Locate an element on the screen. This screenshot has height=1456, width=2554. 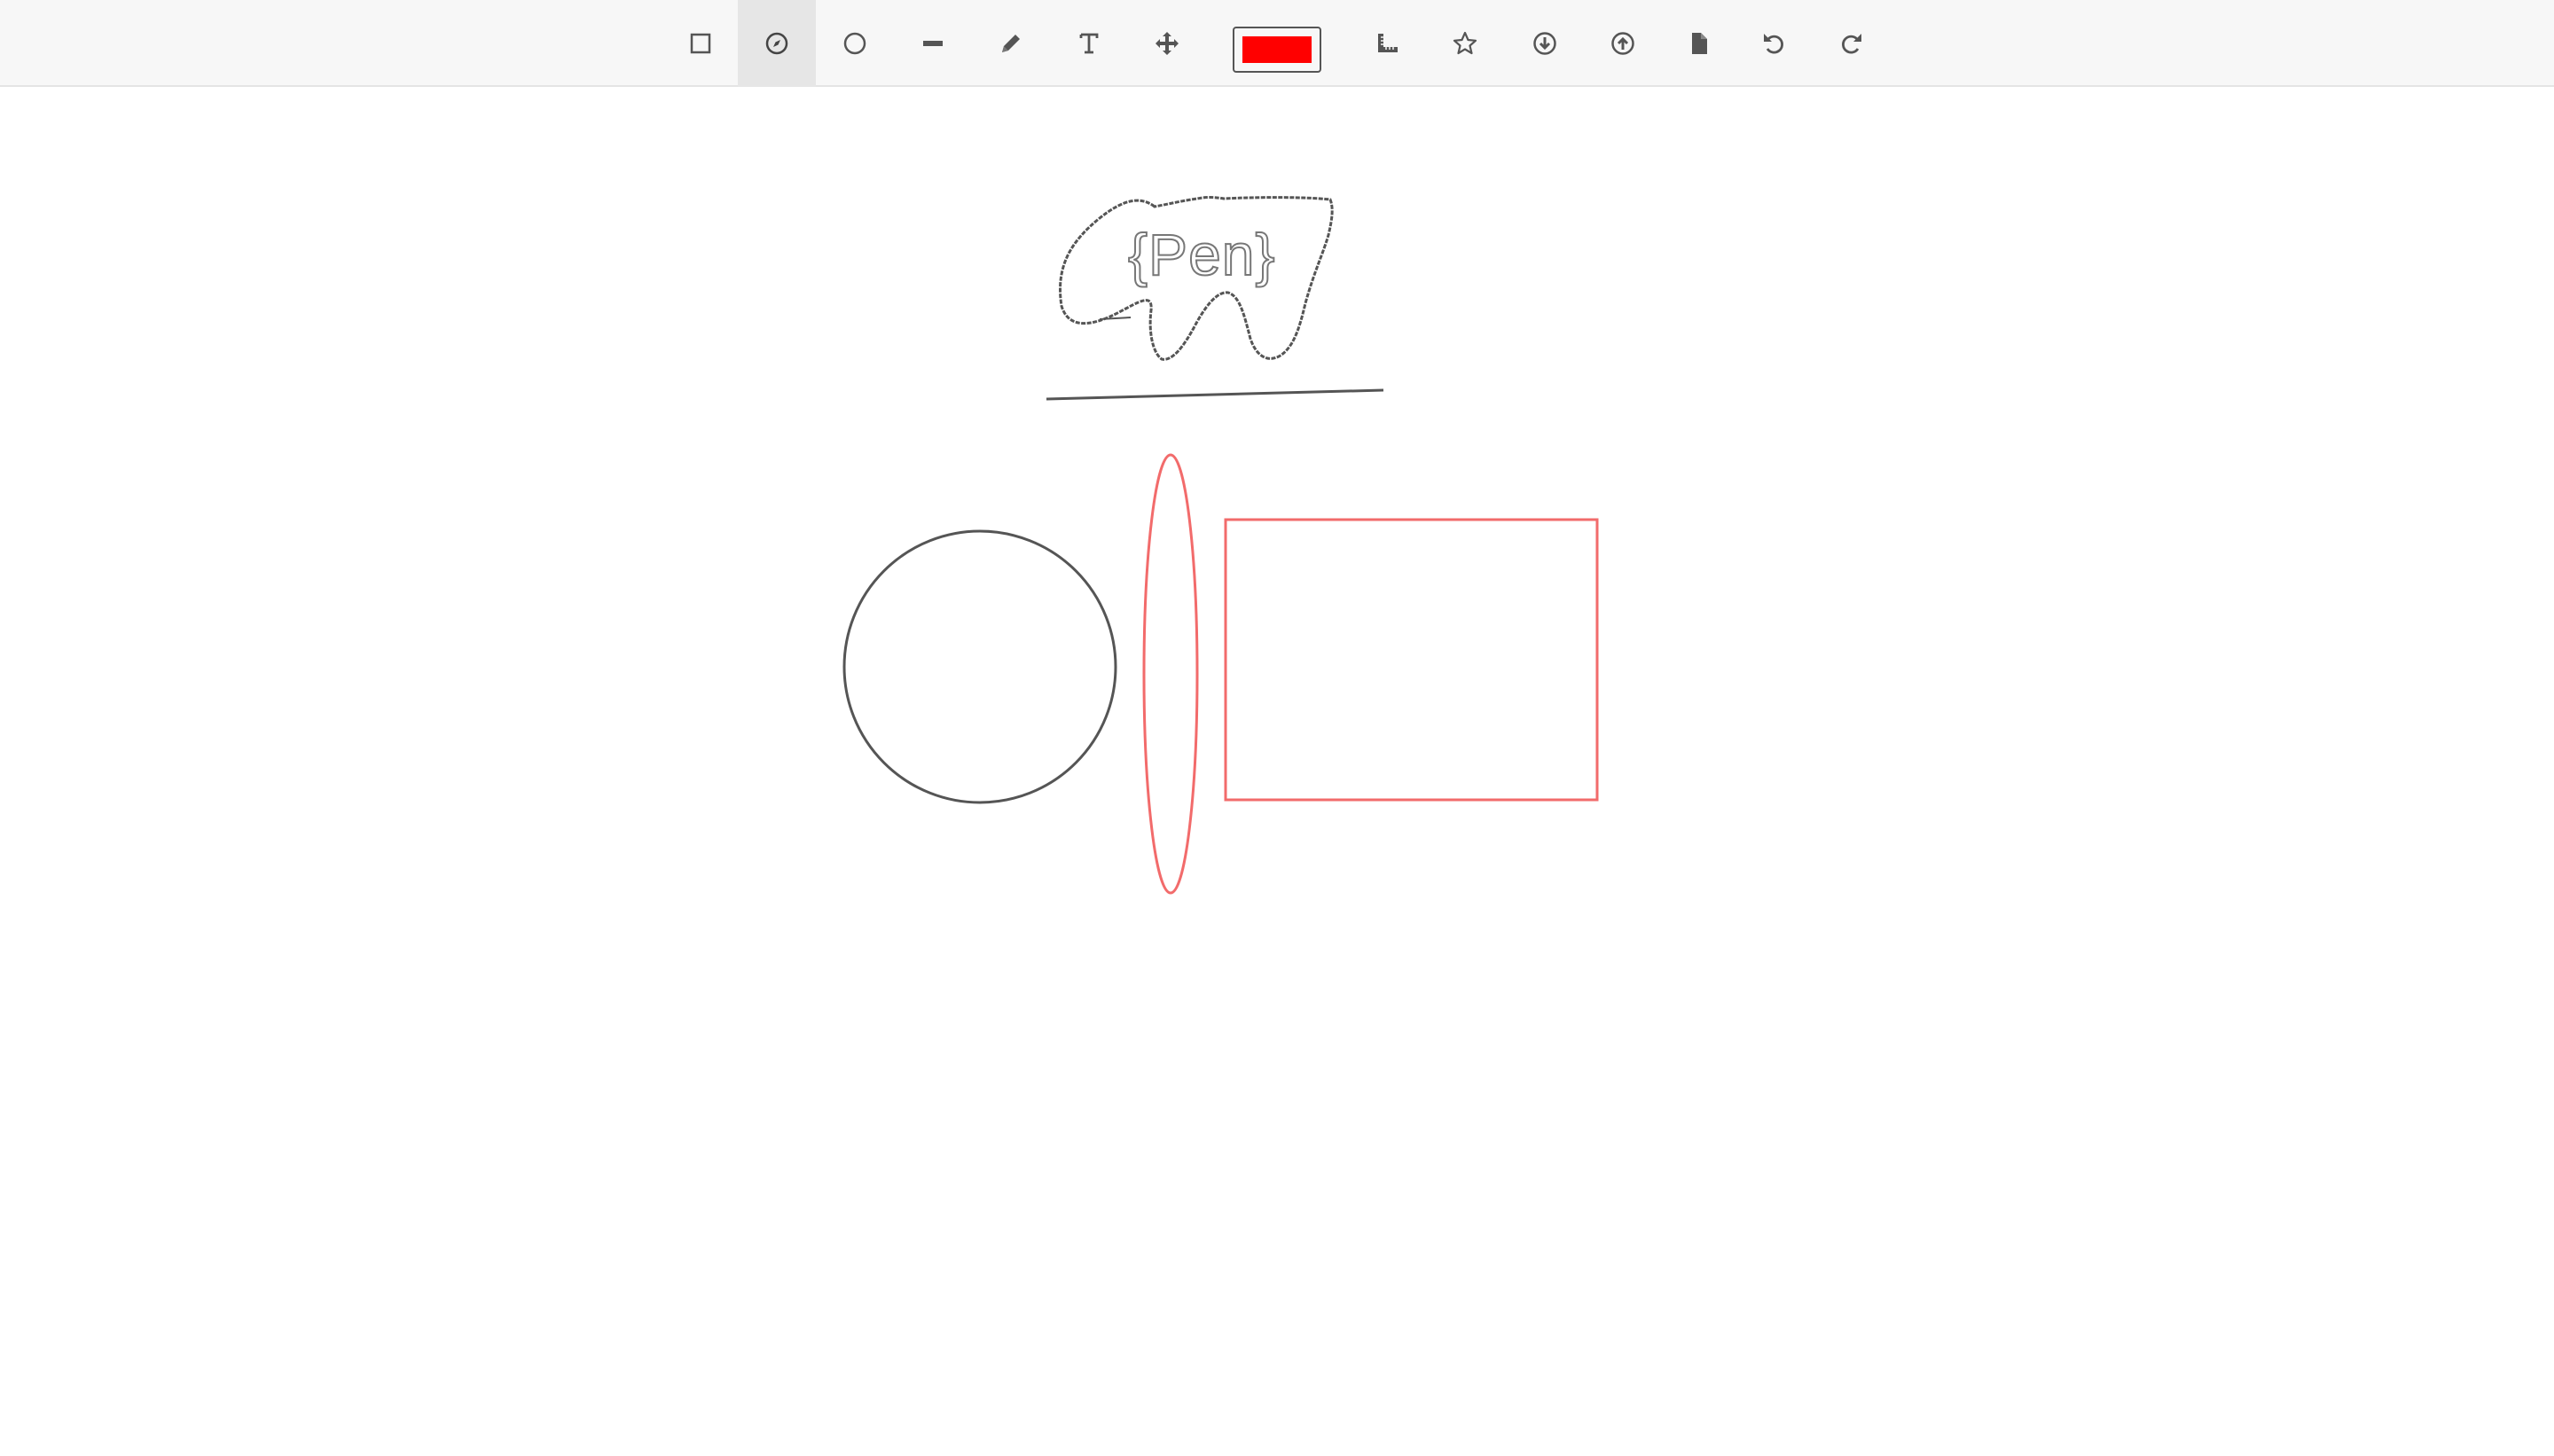
redo-button is located at coordinates (1852, 43).